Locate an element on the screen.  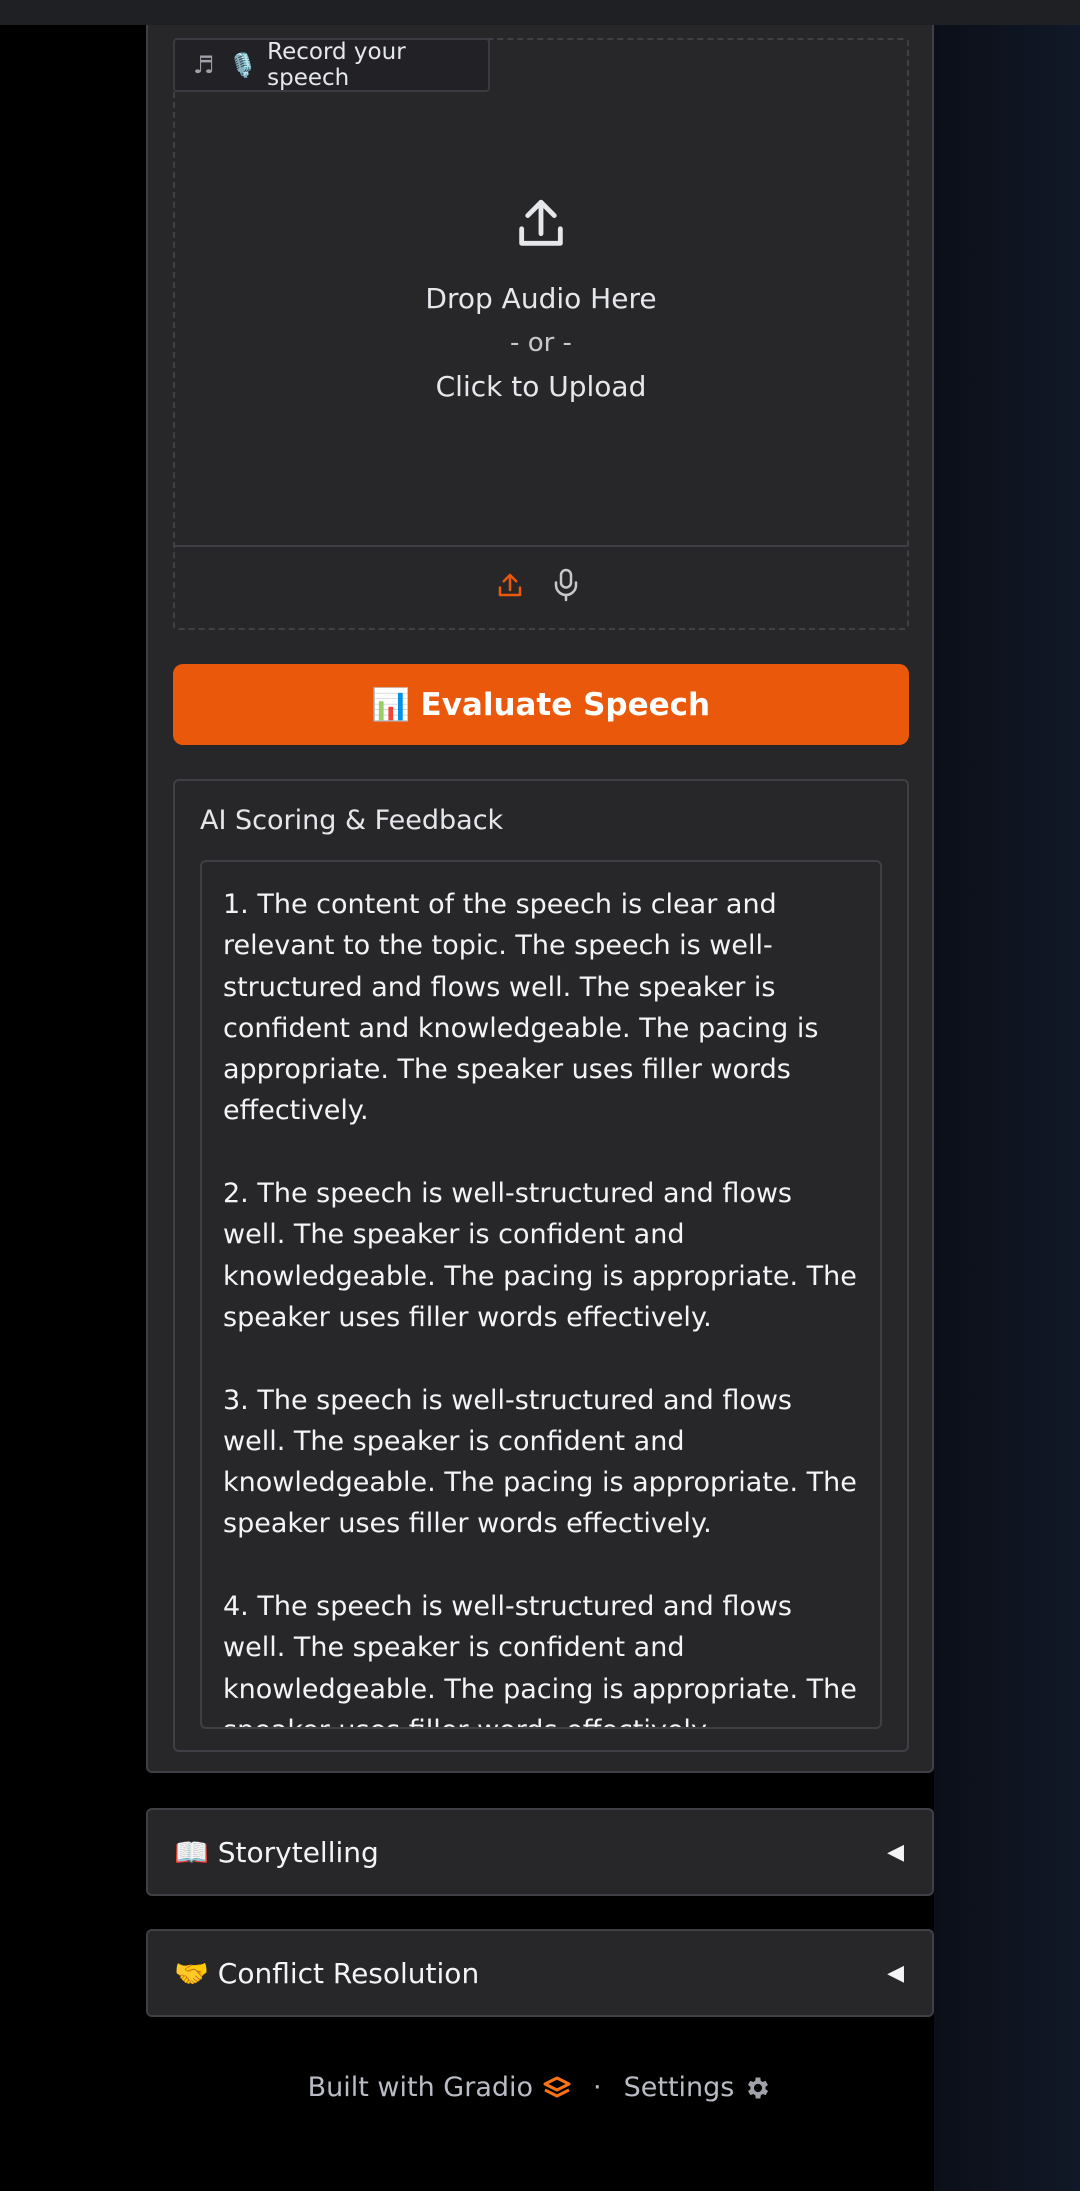
gear-icon is located at coordinates (758, 2087).